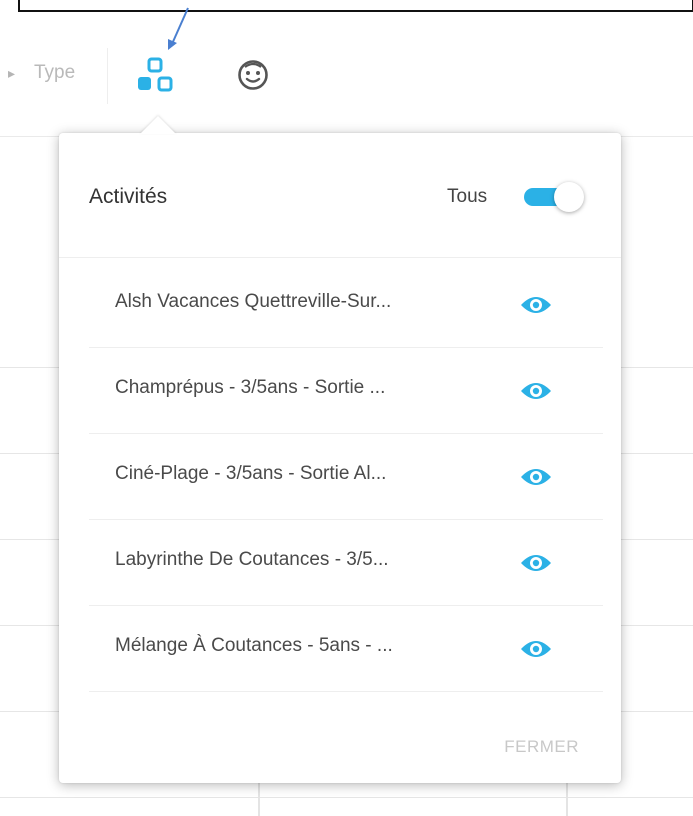  What do you see at coordinates (158, 125) in the screenshot?
I see `popover-caret` at bounding box center [158, 125].